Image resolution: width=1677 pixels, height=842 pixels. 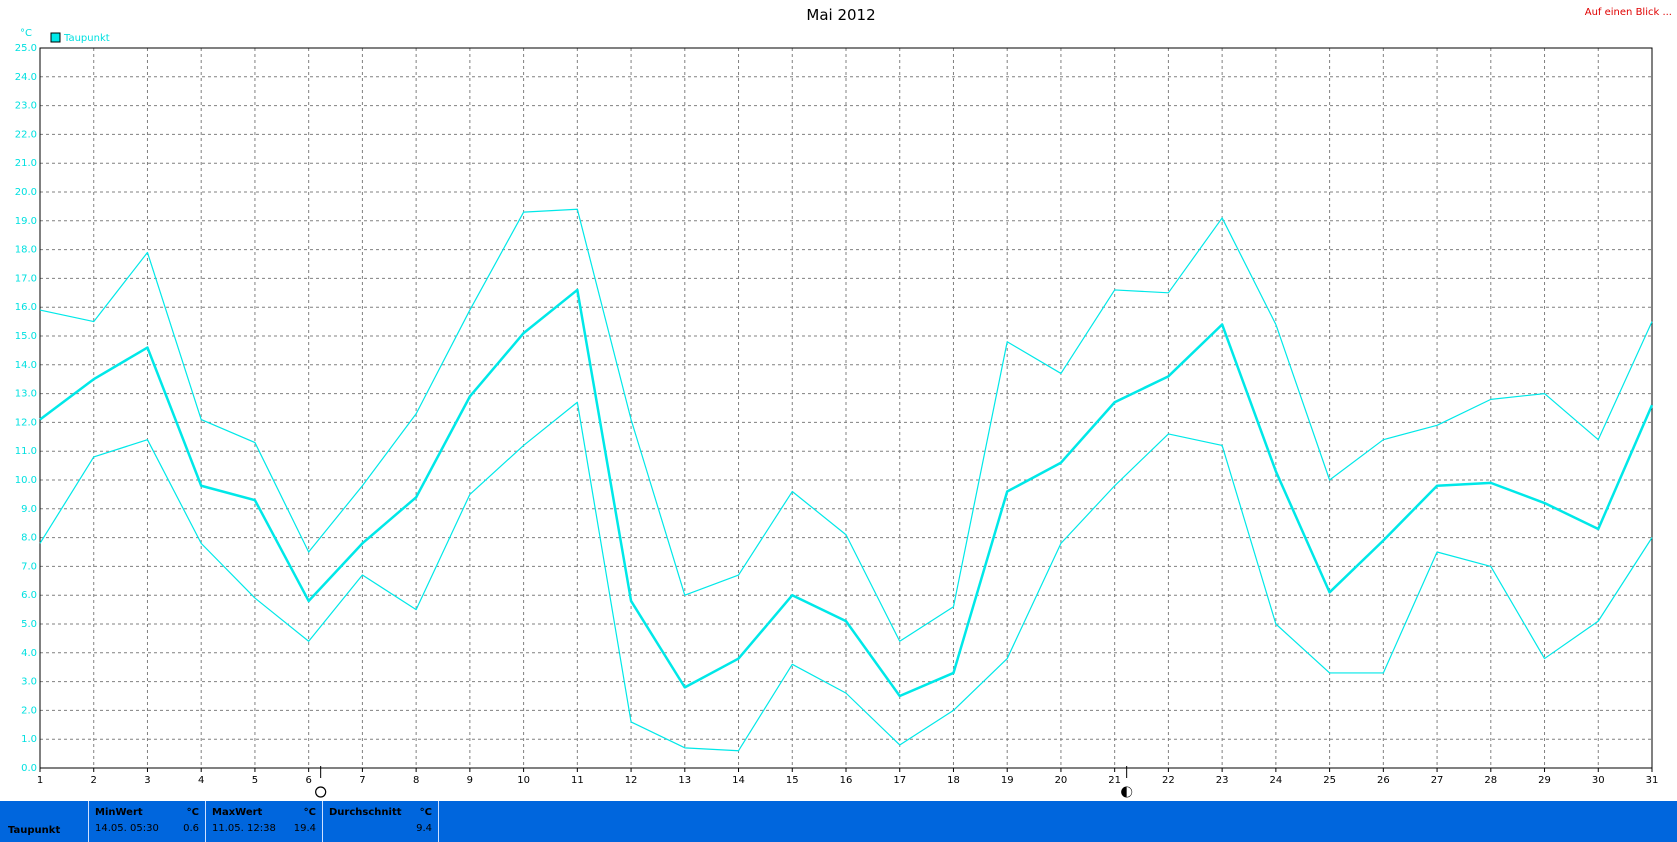 I want to click on x-tick-label: 1, so click(x=40, y=780).